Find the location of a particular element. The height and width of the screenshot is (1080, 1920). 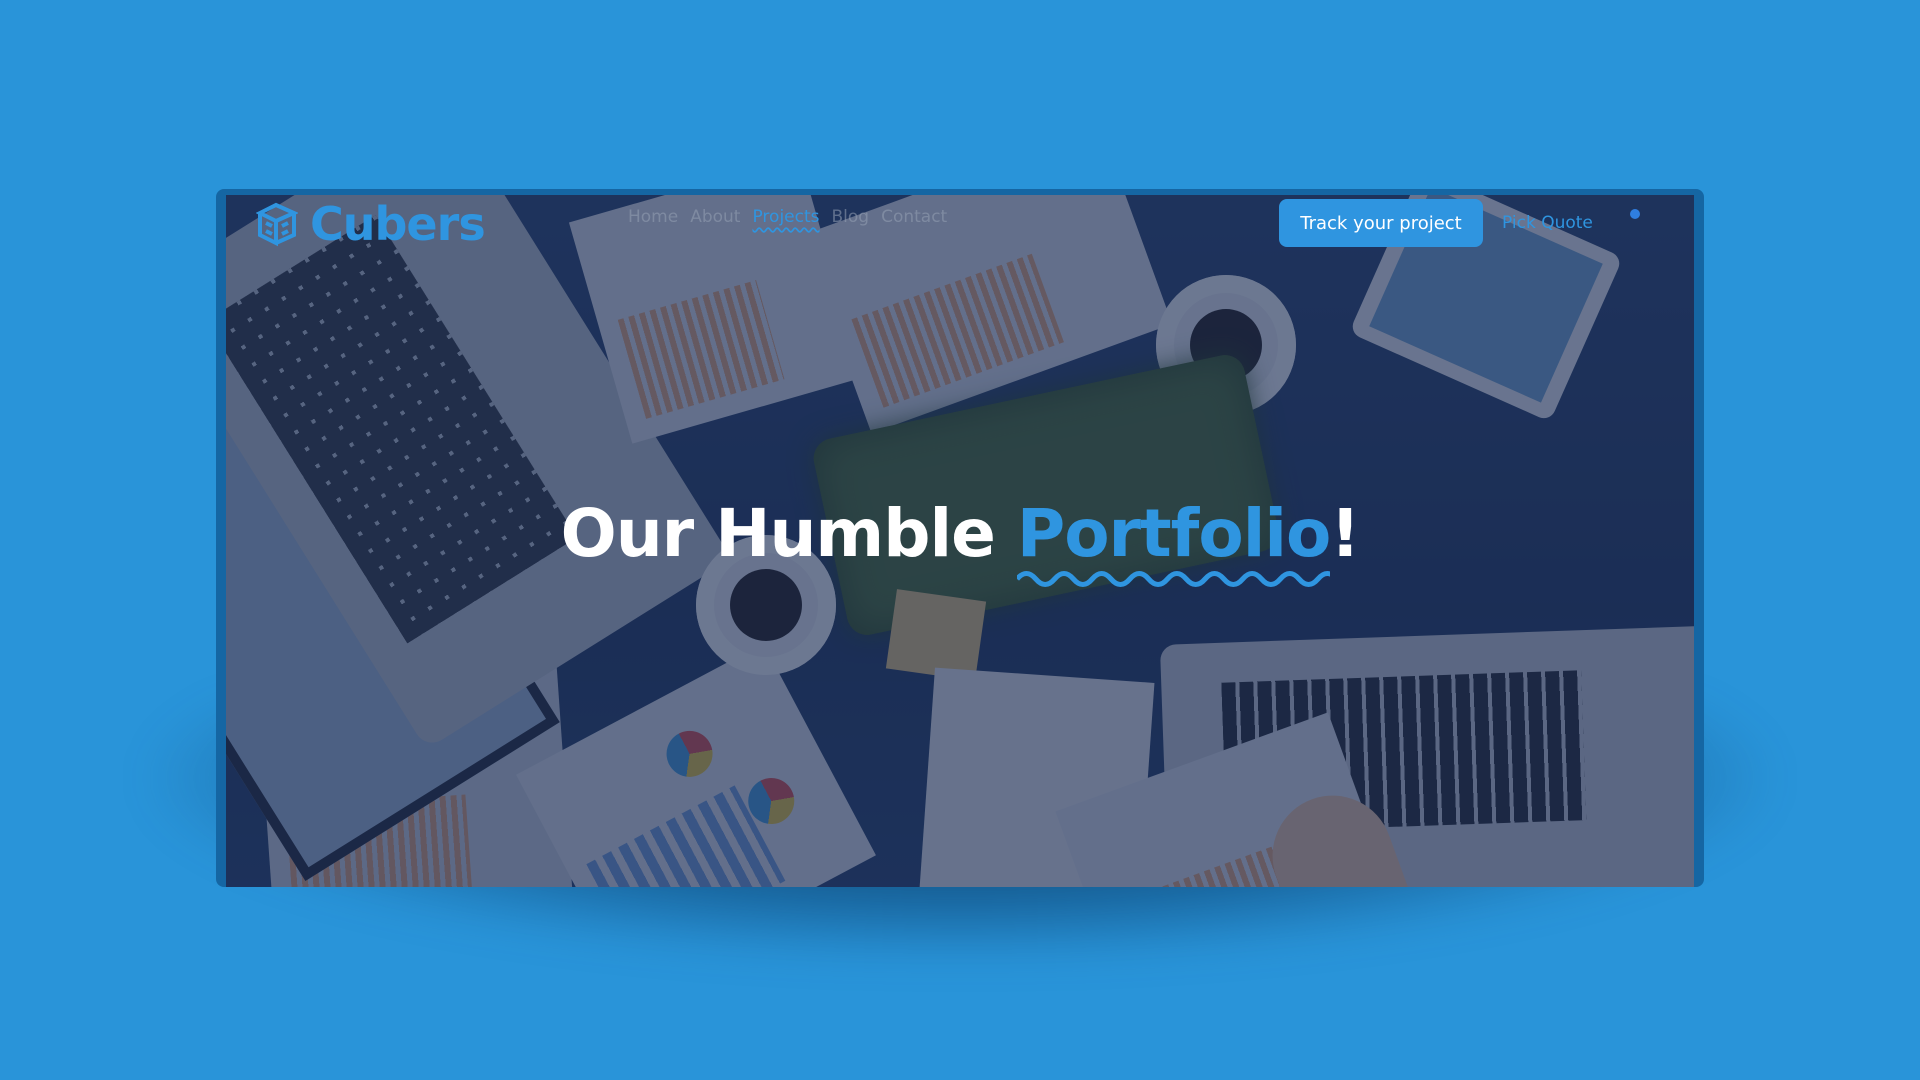

hero-title-prefix: Our Humble is located at coordinates (788, 533).